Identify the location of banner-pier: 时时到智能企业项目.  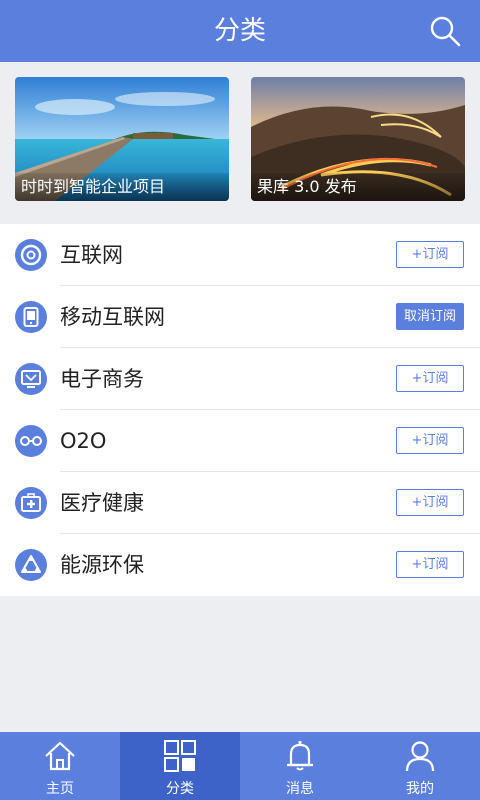
(122, 139).